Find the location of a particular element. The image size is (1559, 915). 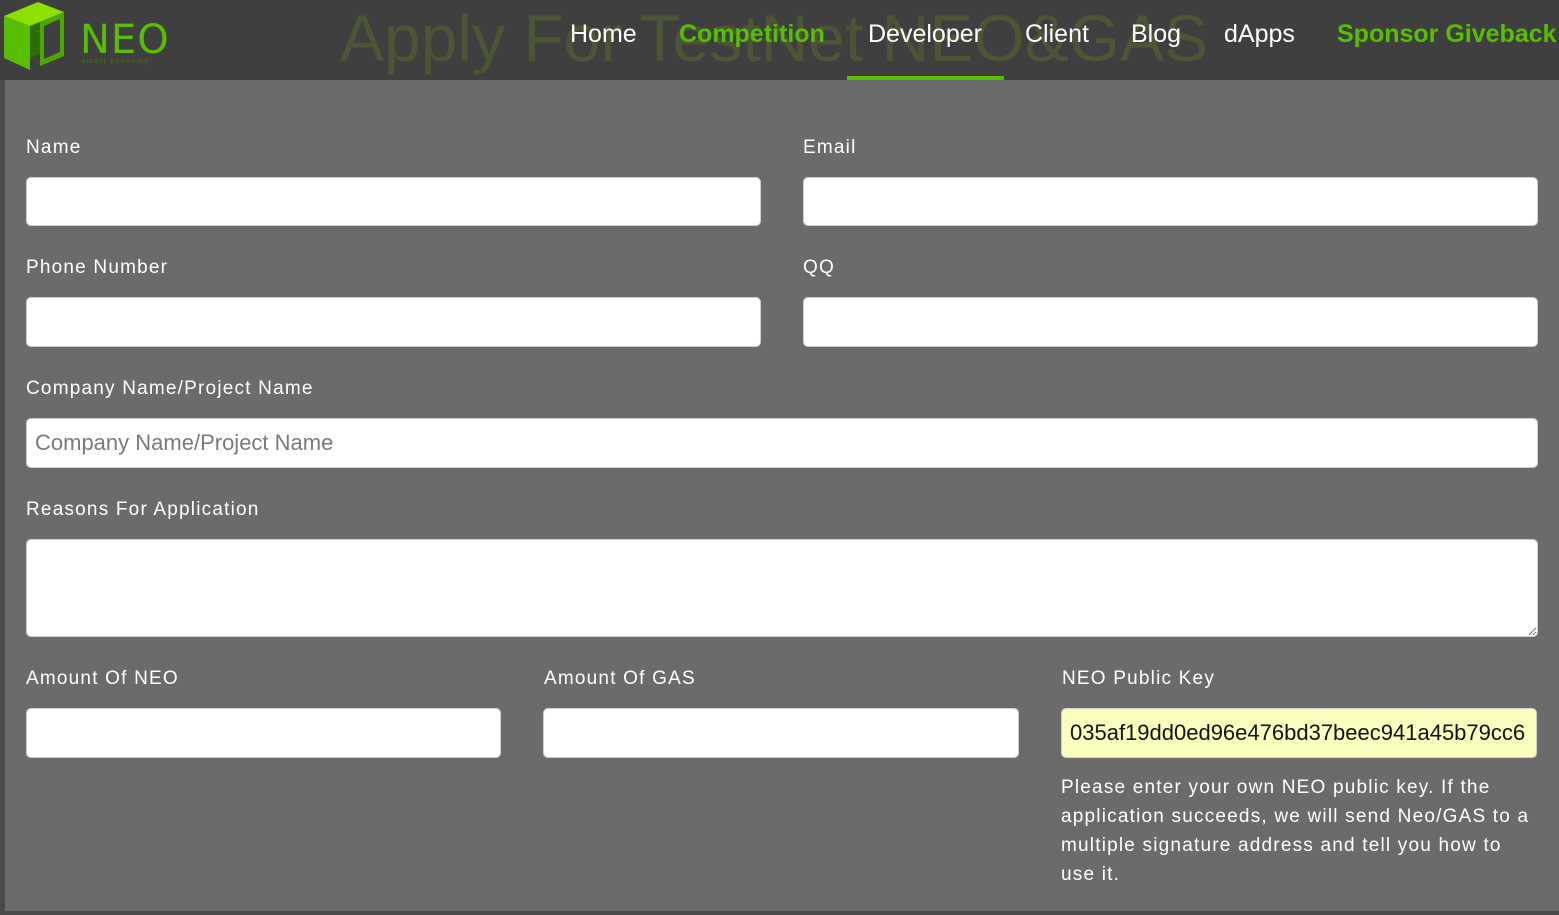

neo-amount-label: Amount Of NEO is located at coordinates (102, 678).